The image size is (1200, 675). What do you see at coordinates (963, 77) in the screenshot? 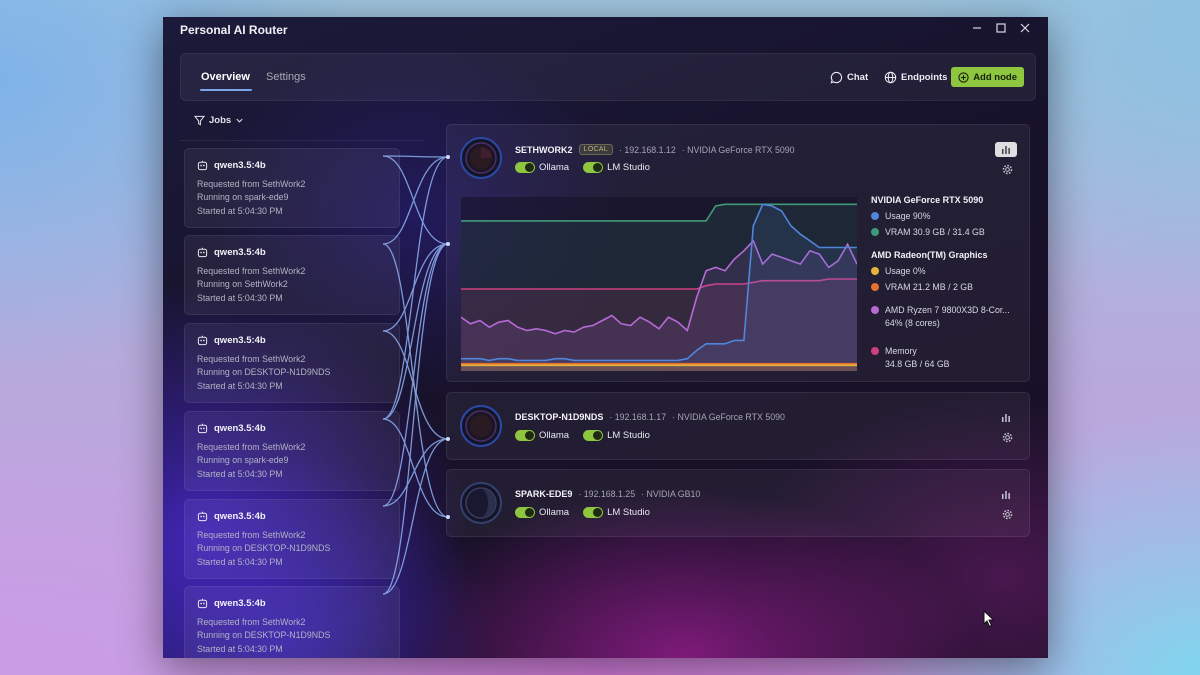
I see `plus-circle-icon` at bounding box center [963, 77].